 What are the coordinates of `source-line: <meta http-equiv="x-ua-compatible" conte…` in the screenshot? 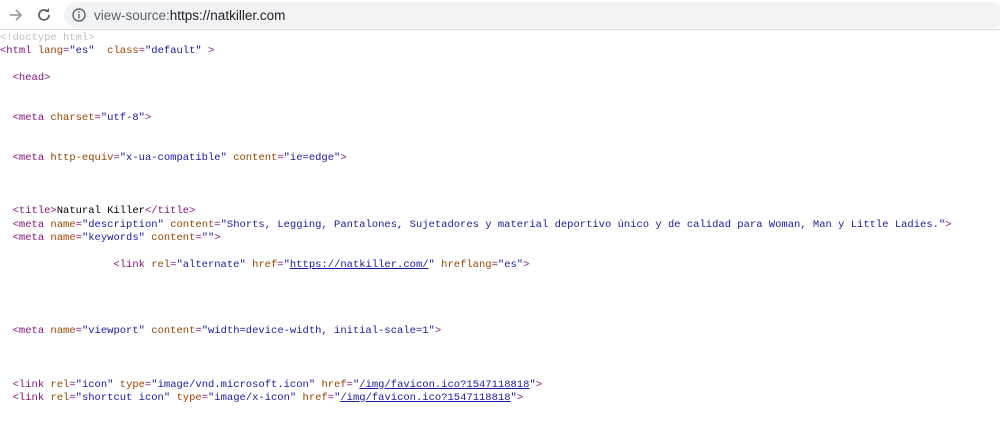 It's located at (500, 158).